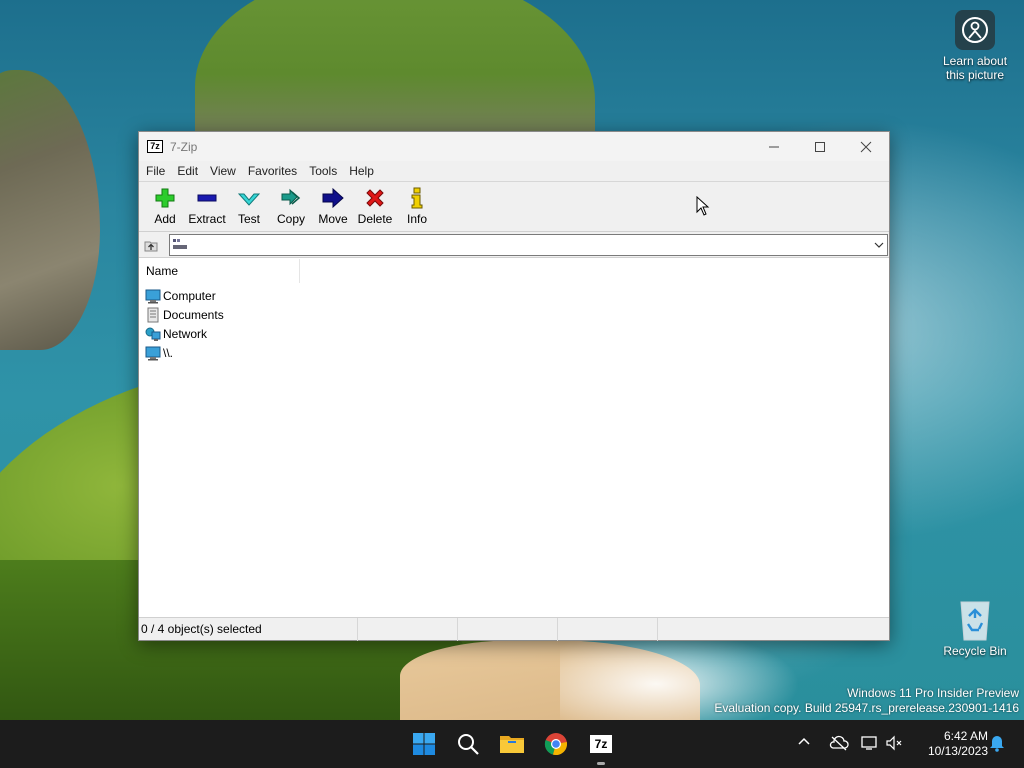 This screenshot has height=768, width=1024. I want to click on item-name: Documents, so click(193, 314).